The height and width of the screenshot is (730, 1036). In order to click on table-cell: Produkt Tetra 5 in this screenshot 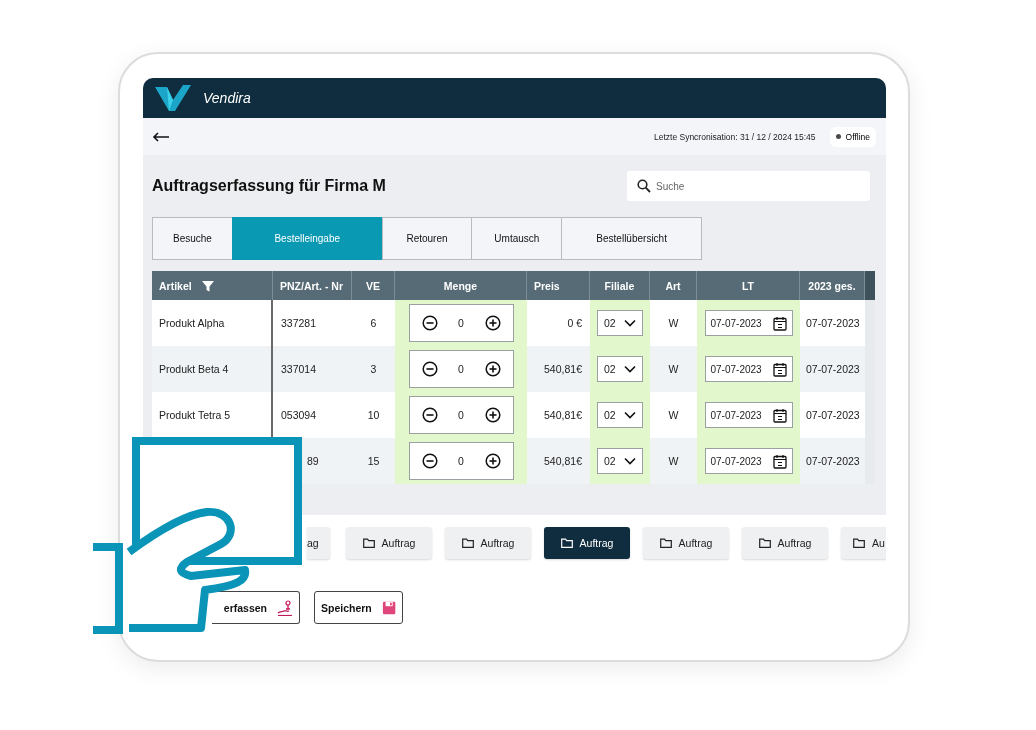, I will do `click(212, 415)`.